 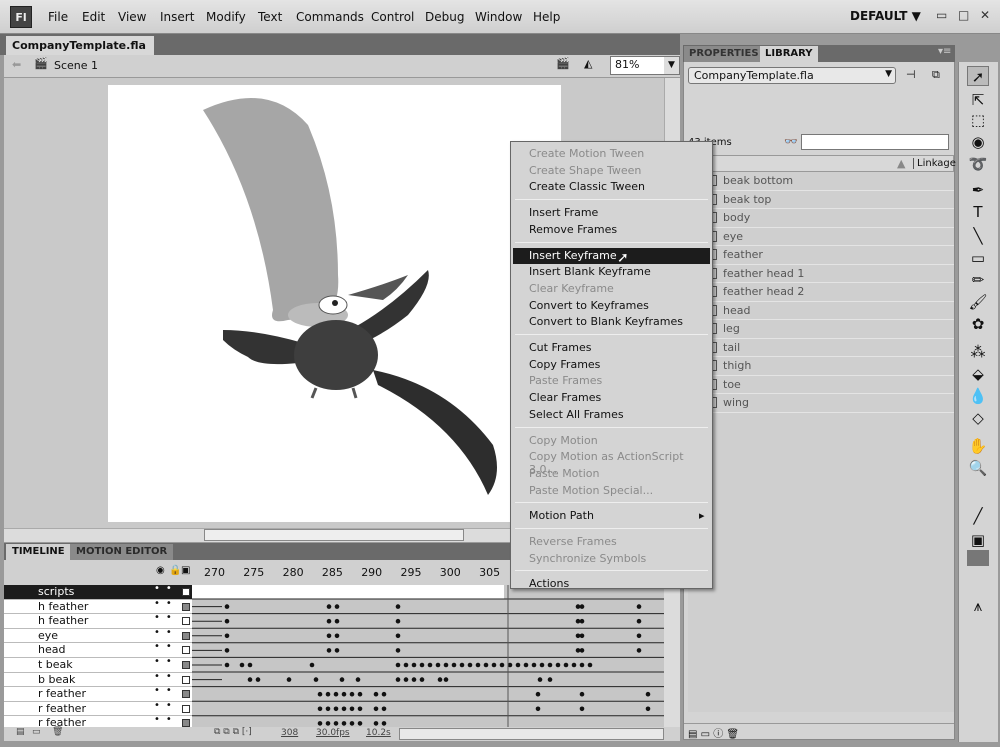 What do you see at coordinates (911, 74) in the screenshot?
I see `pin-library-icon: ⊣` at bounding box center [911, 74].